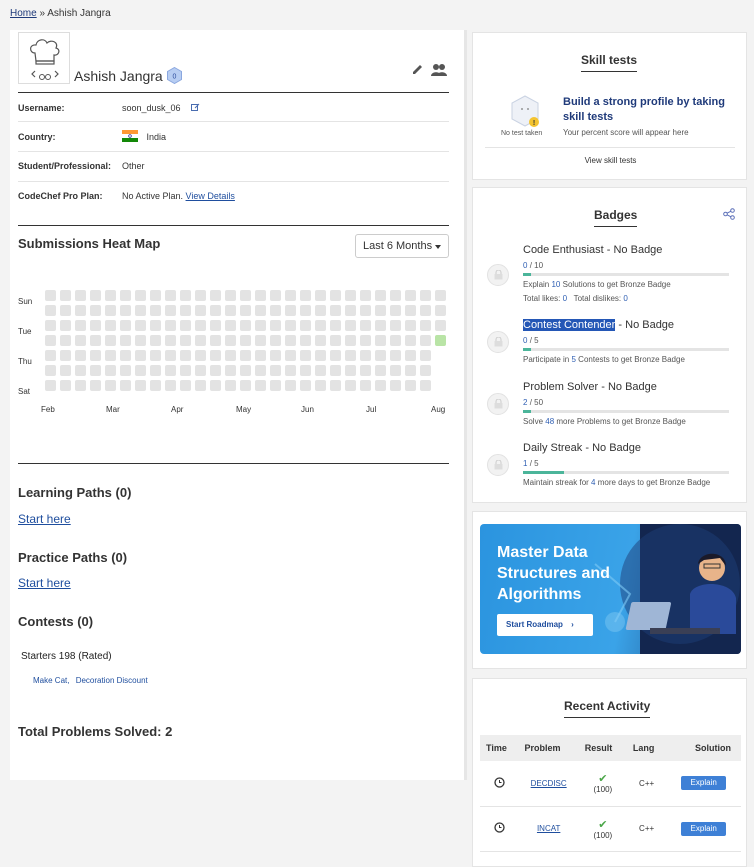 Image resolution: width=754 pixels, height=867 pixels. Describe the element at coordinates (439, 71) in the screenshot. I see `friends-icon` at that location.